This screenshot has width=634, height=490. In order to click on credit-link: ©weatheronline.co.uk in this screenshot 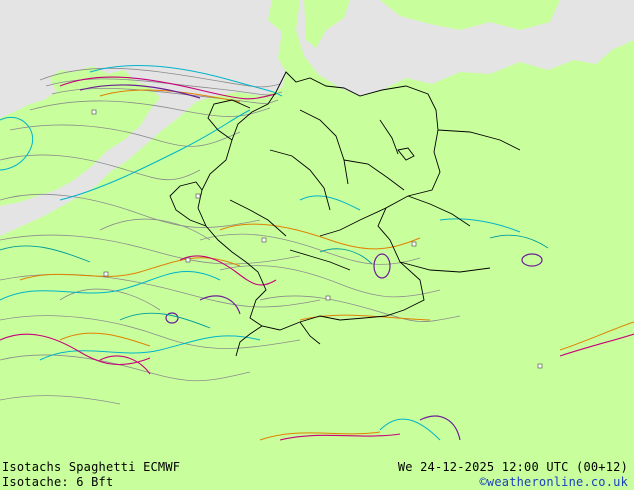, I will do `click(554, 482)`.